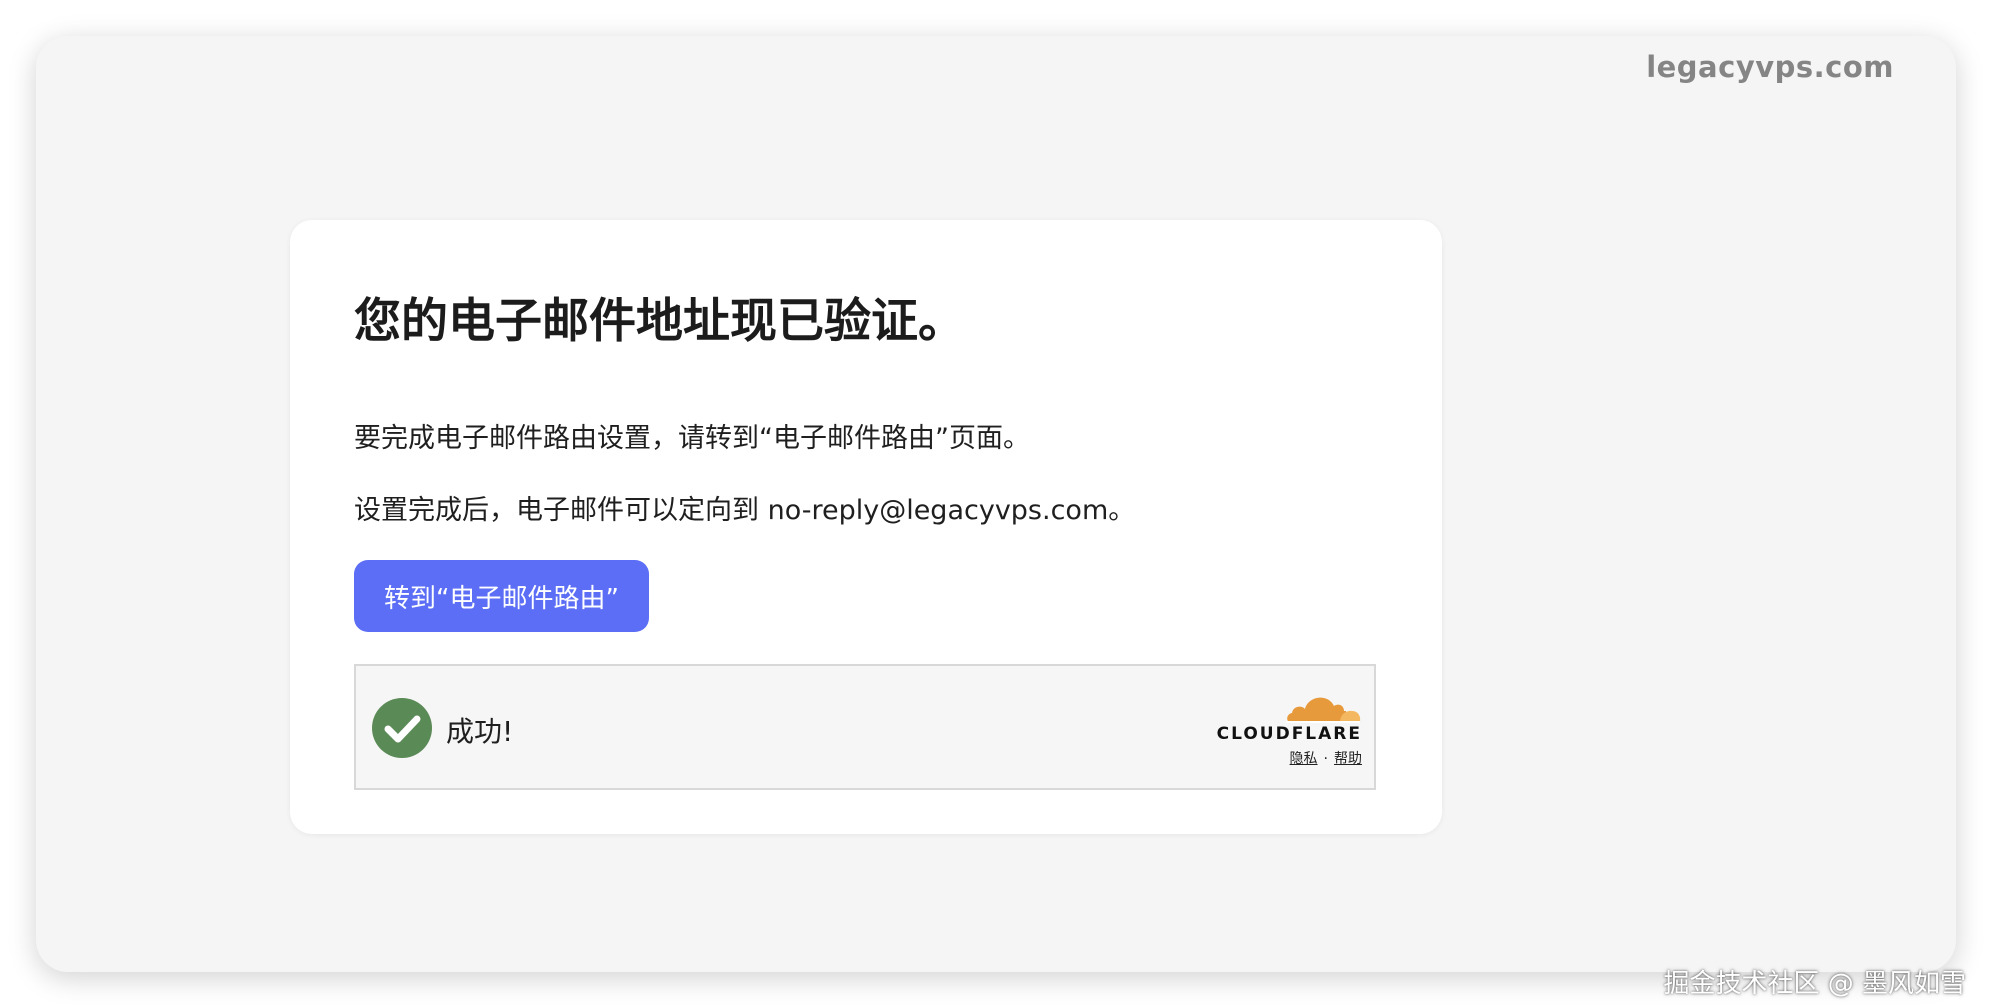 This screenshot has height=1008, width=1992. I want to click on page-title: 您的电子邮件地址现已验证。, so click(659, 321).